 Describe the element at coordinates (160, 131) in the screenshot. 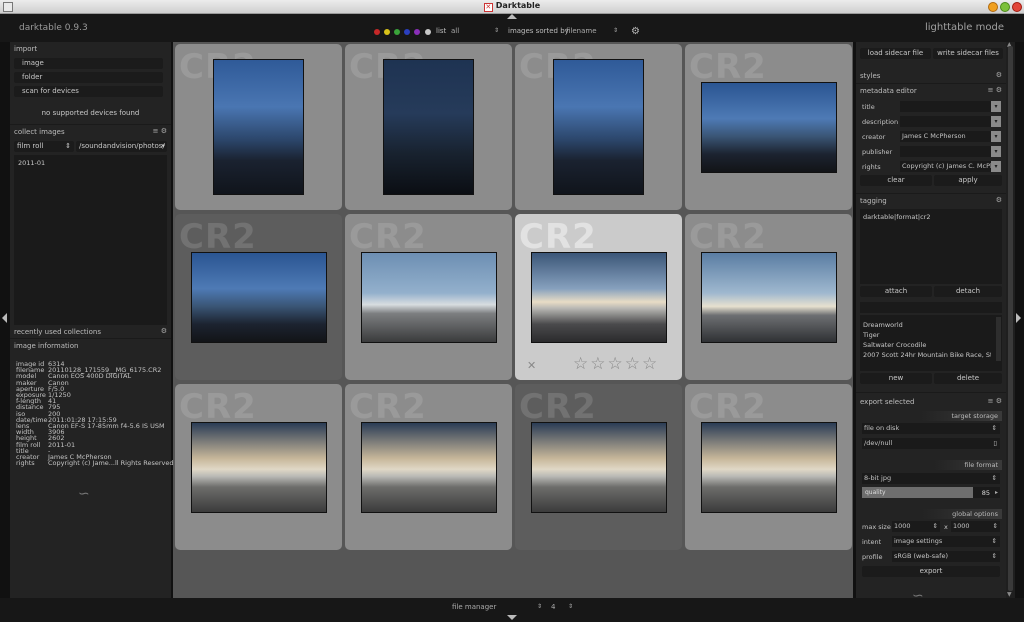

I see `collect-options-icons: ≡ ⚙` at that location.